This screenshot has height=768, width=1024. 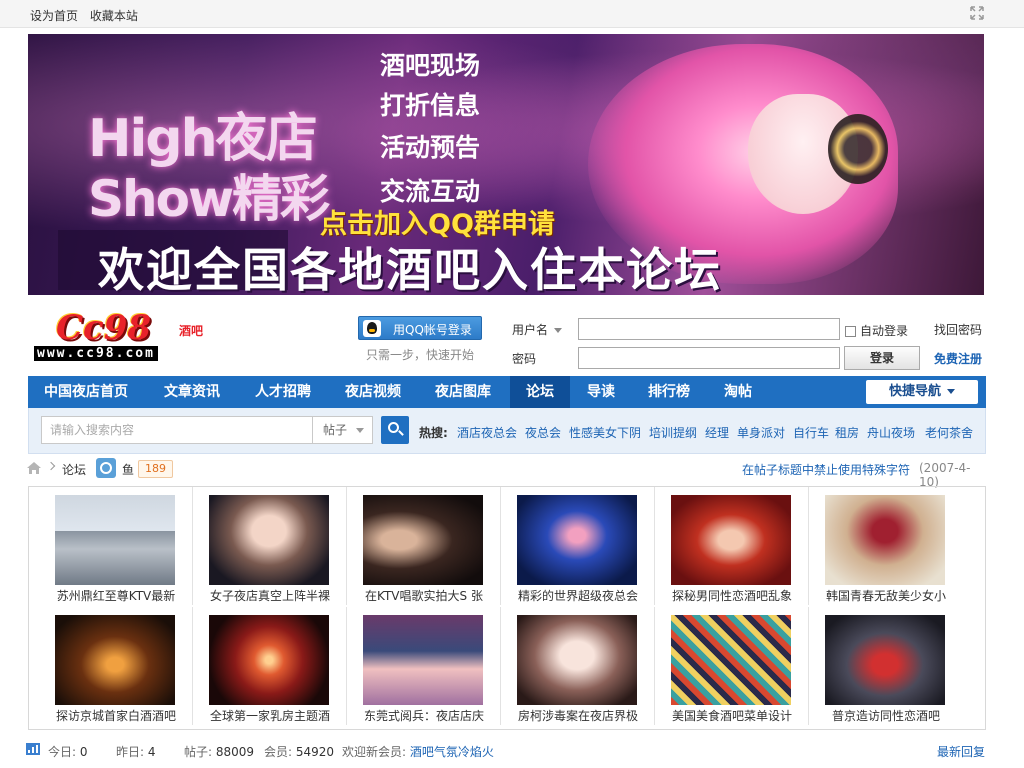 What do you see at coordinates (96, 353) in the screenshot?
I see `logo-url: www.cc98.com` at bounding box center [96, 353].